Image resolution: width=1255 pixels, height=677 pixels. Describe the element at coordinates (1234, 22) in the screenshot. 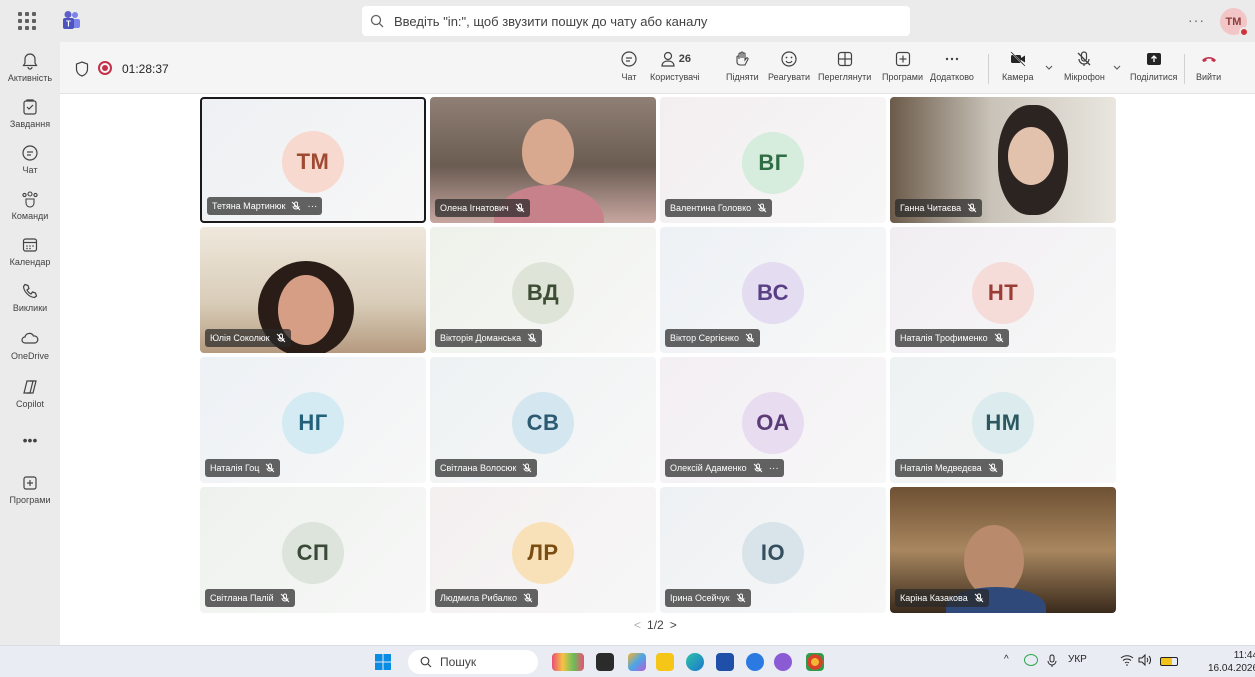

I see `user-avatar: ТМ` at that location.